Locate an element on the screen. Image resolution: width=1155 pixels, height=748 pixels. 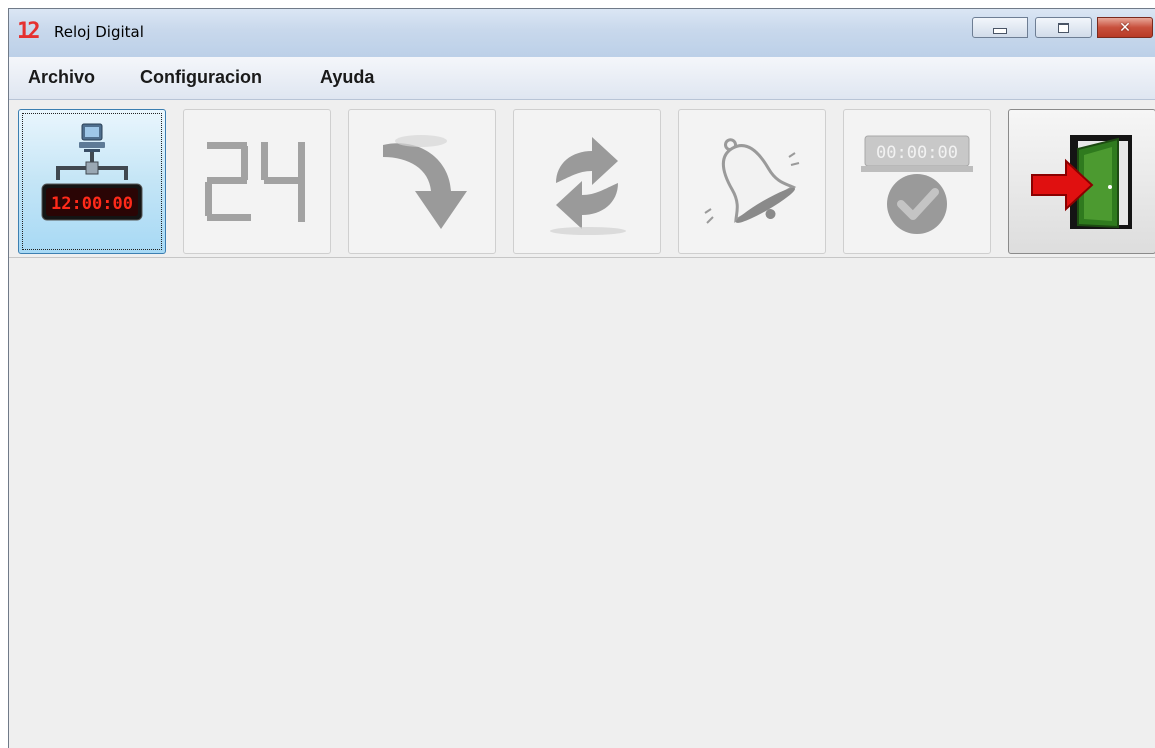
window-title: Reloj Digital is located at coordinates (99, 32).